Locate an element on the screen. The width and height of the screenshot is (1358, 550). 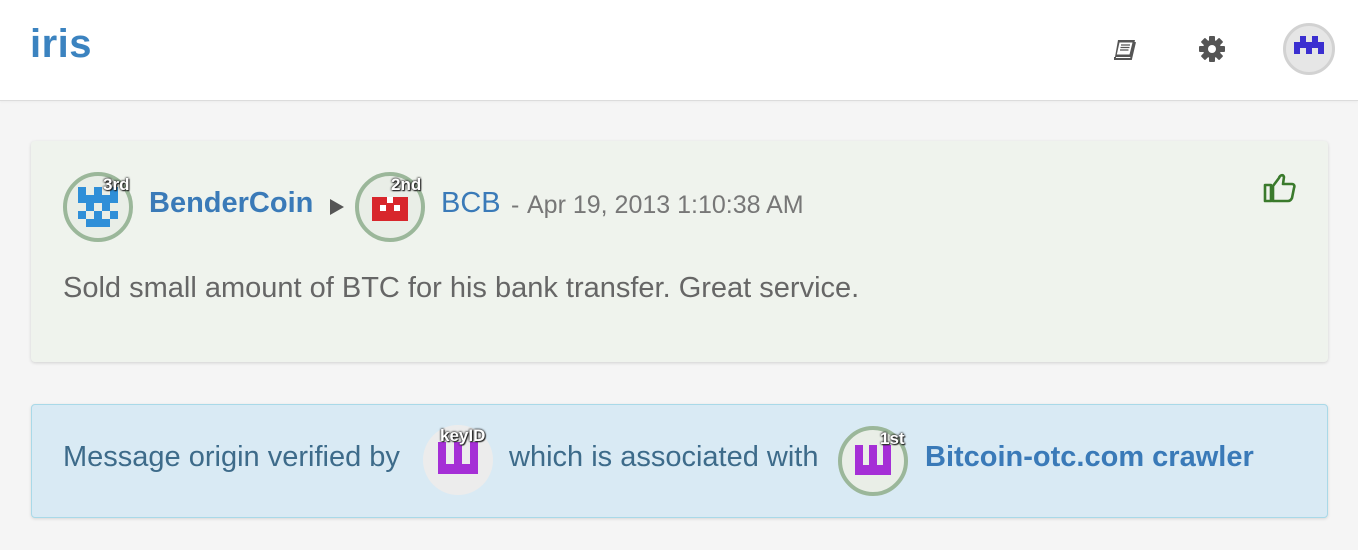
verifier-rank-badge: 1st is located at coordinates (892, 438).